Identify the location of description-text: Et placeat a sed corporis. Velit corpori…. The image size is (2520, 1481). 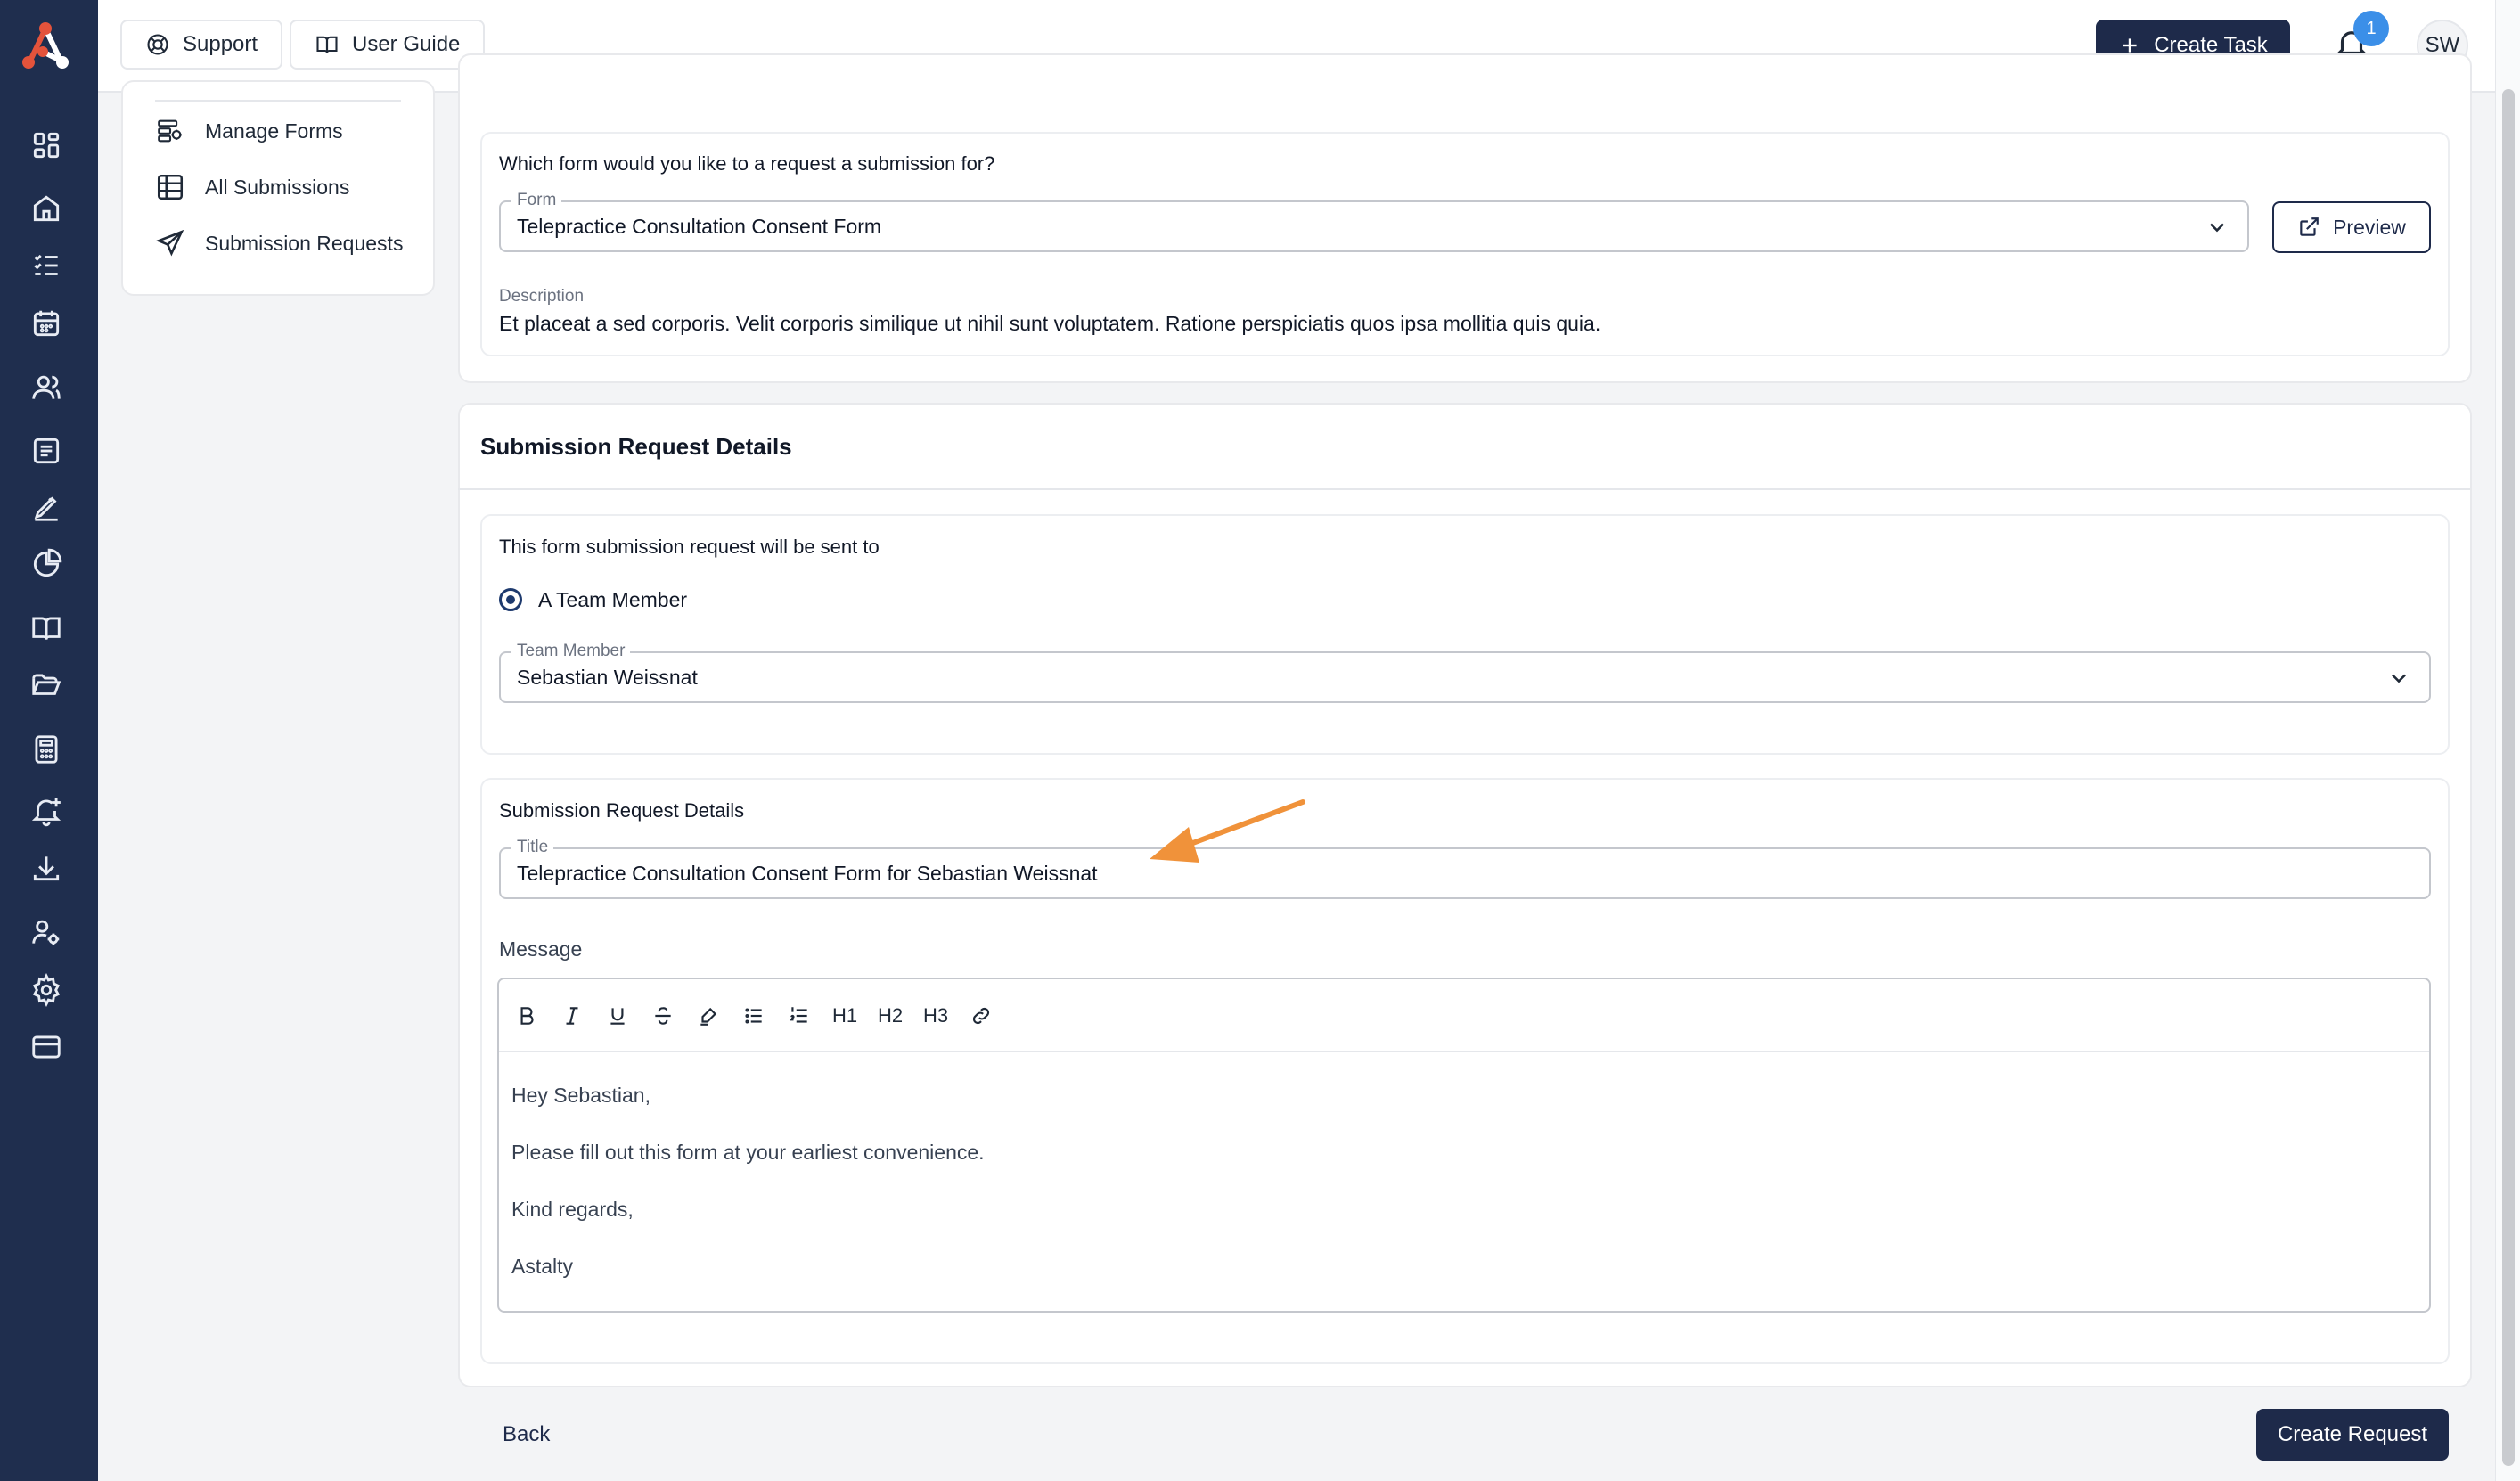
(1050, 323).